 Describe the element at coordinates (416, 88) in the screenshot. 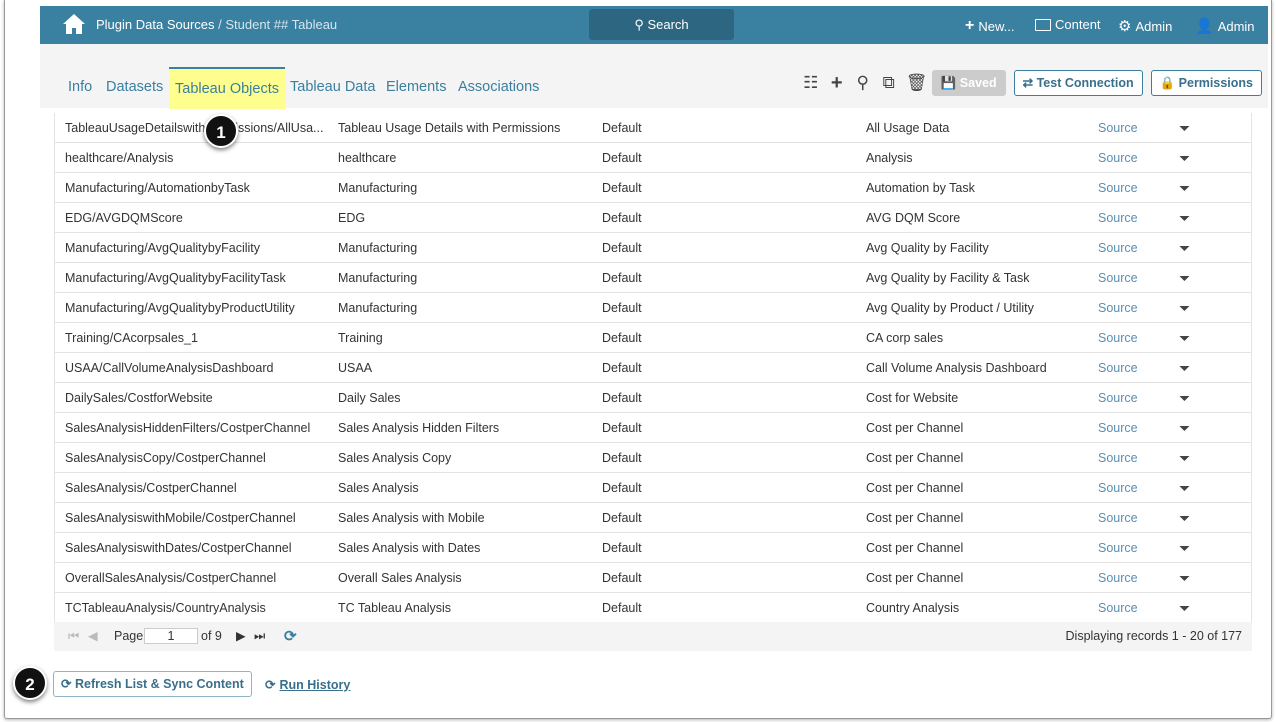

I see `tab-elements: Elements` at that location.